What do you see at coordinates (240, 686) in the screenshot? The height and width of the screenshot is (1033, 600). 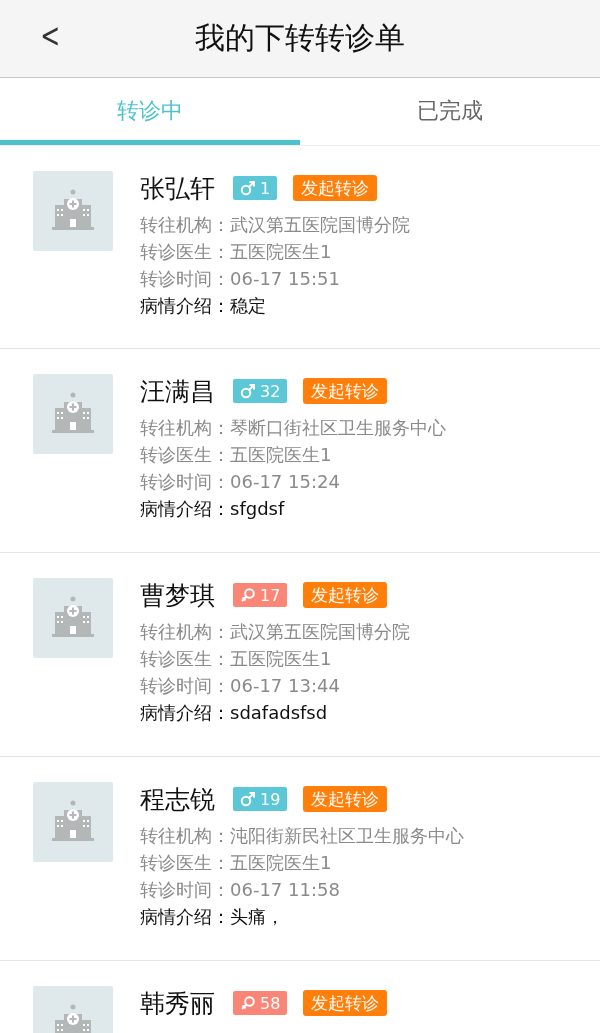 I see `record-detail: 转诊时间：06-17 13:44` at bounding box center [240, 686].